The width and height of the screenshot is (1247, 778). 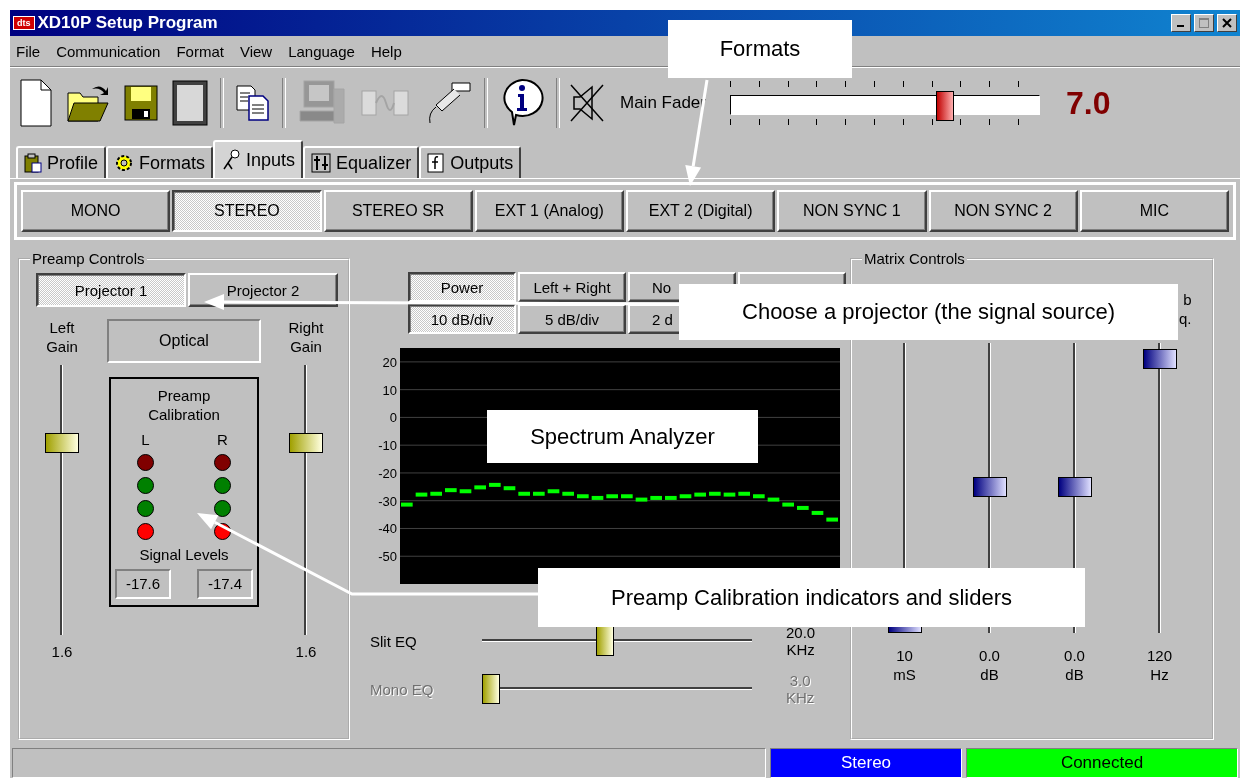 I want to click on menu-item: View, so click(x=256, y=51).